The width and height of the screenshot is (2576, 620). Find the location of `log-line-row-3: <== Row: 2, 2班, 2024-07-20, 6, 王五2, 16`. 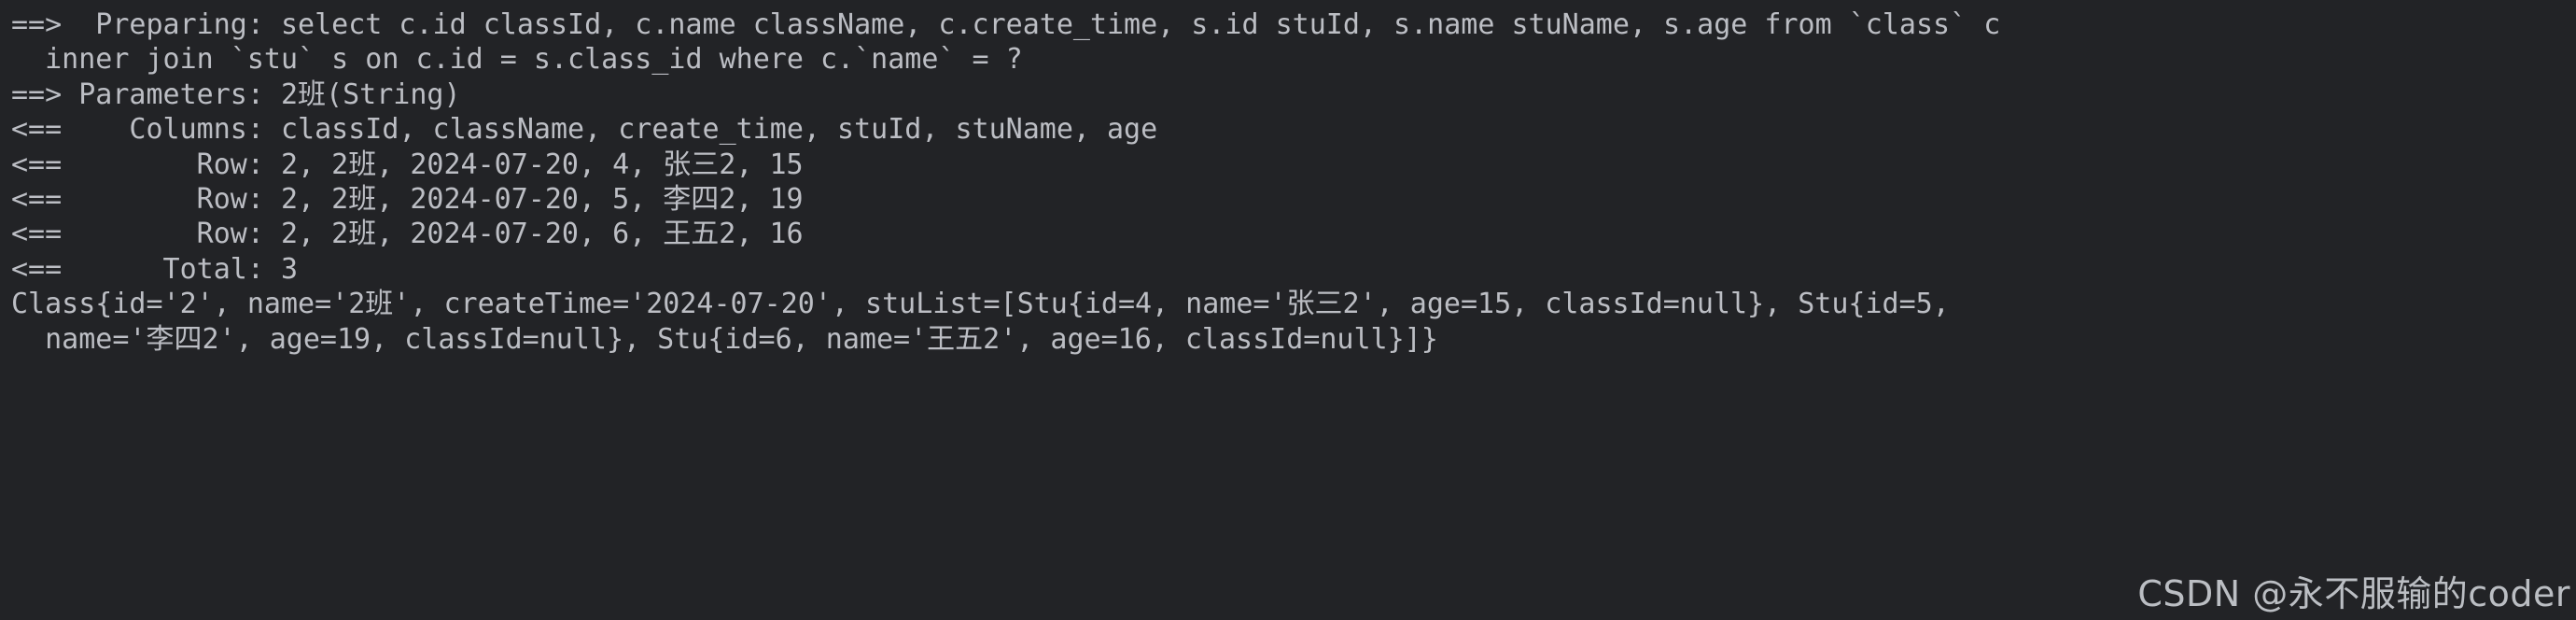

log-line-row-3: <== Row: 2, 2班, 2024-07-20, 6, 王五2, 16 is located at coordinates (407, 234).